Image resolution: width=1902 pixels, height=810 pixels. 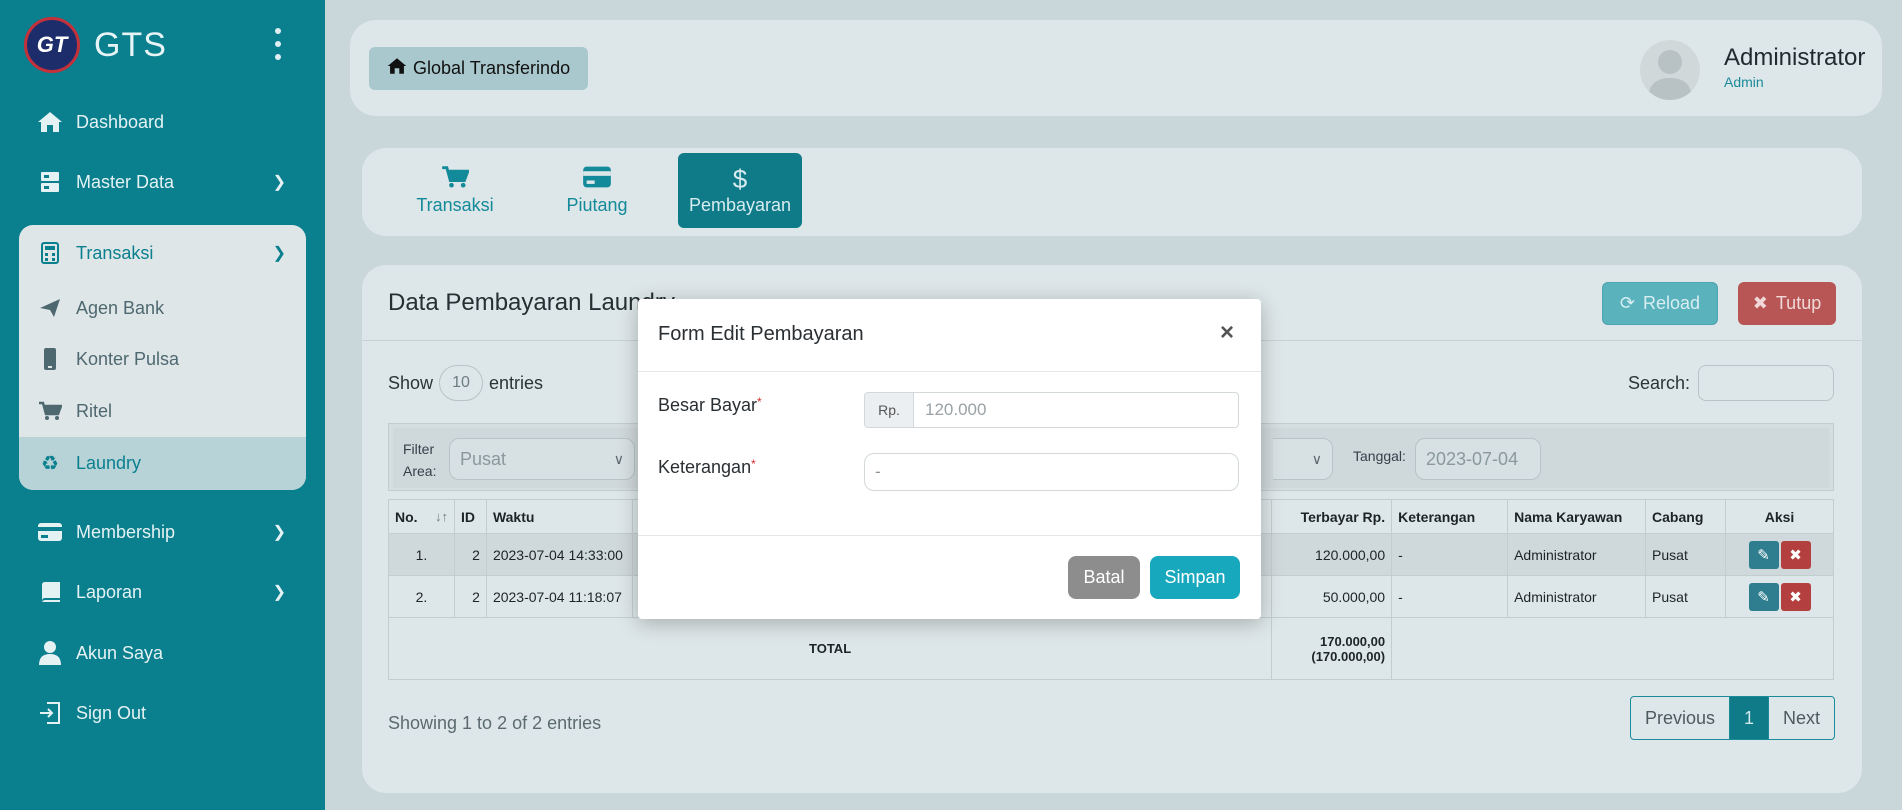 What do you see at coordinates (126, 531) in the screenshot?
I see `sidebar-item-label: Membership` at bounding box center [126, 531].